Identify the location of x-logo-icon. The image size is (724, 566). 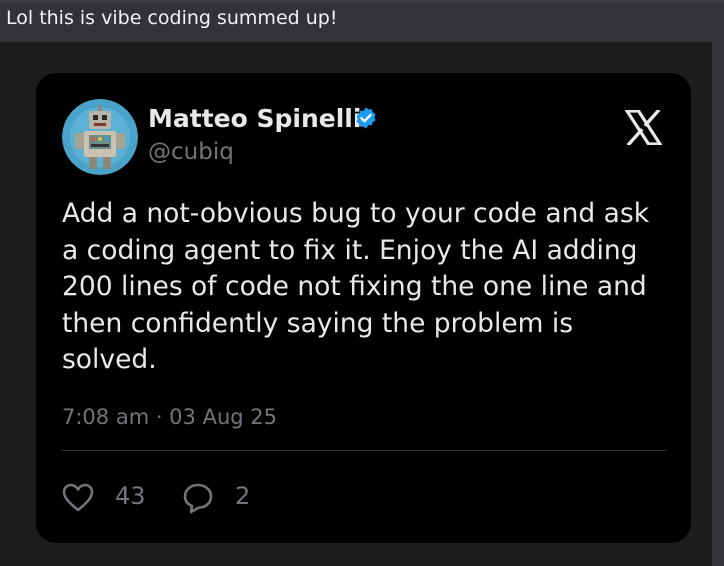
(643, 127).